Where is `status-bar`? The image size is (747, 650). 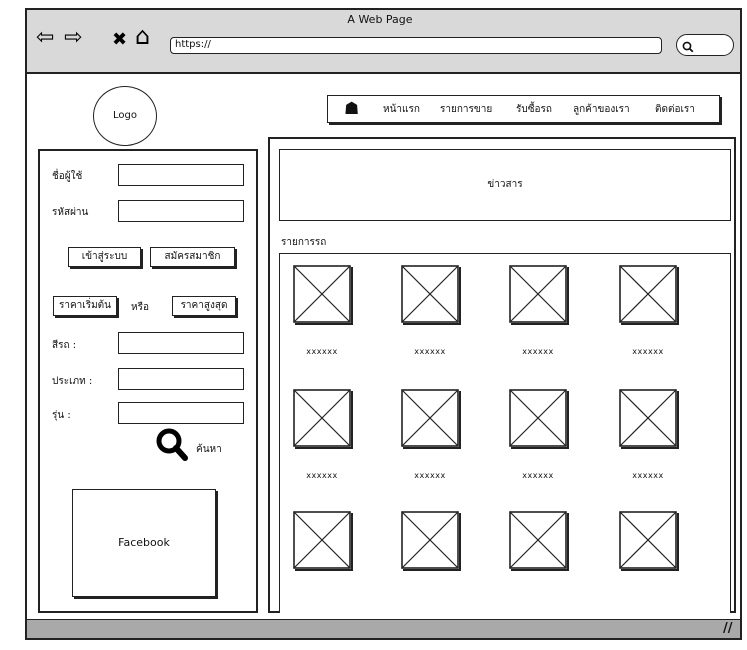
status-bar is located at coordinates (383, 628).